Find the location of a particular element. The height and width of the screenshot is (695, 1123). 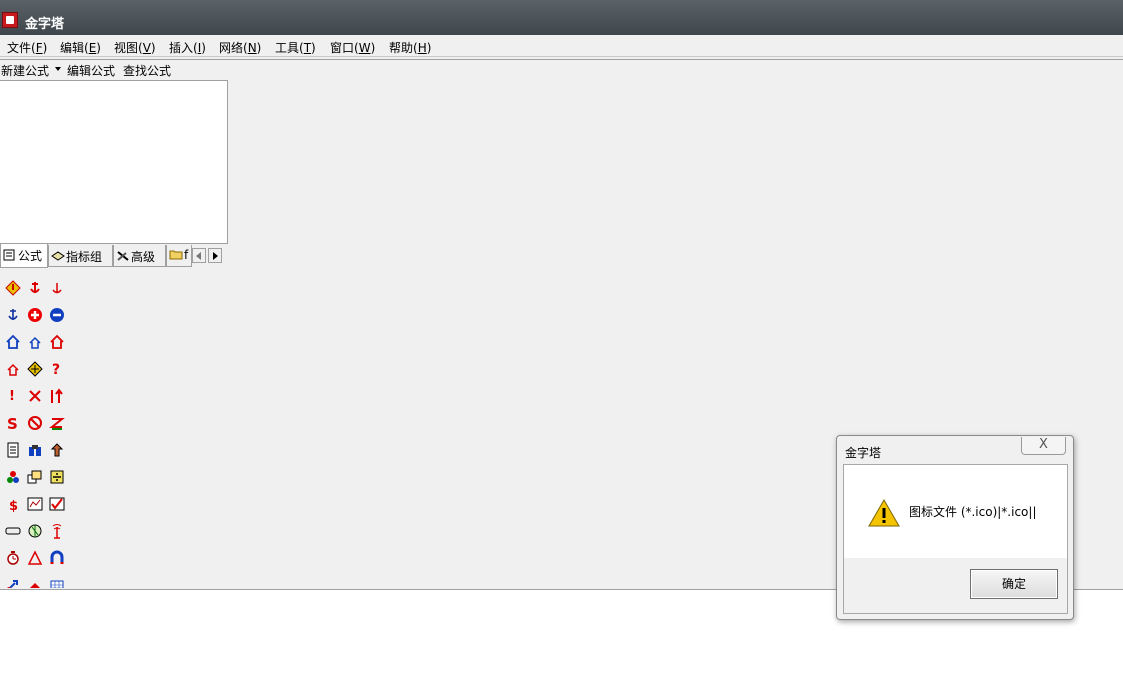

menu-view: 视图(V) is located at coordinates (135, 47).